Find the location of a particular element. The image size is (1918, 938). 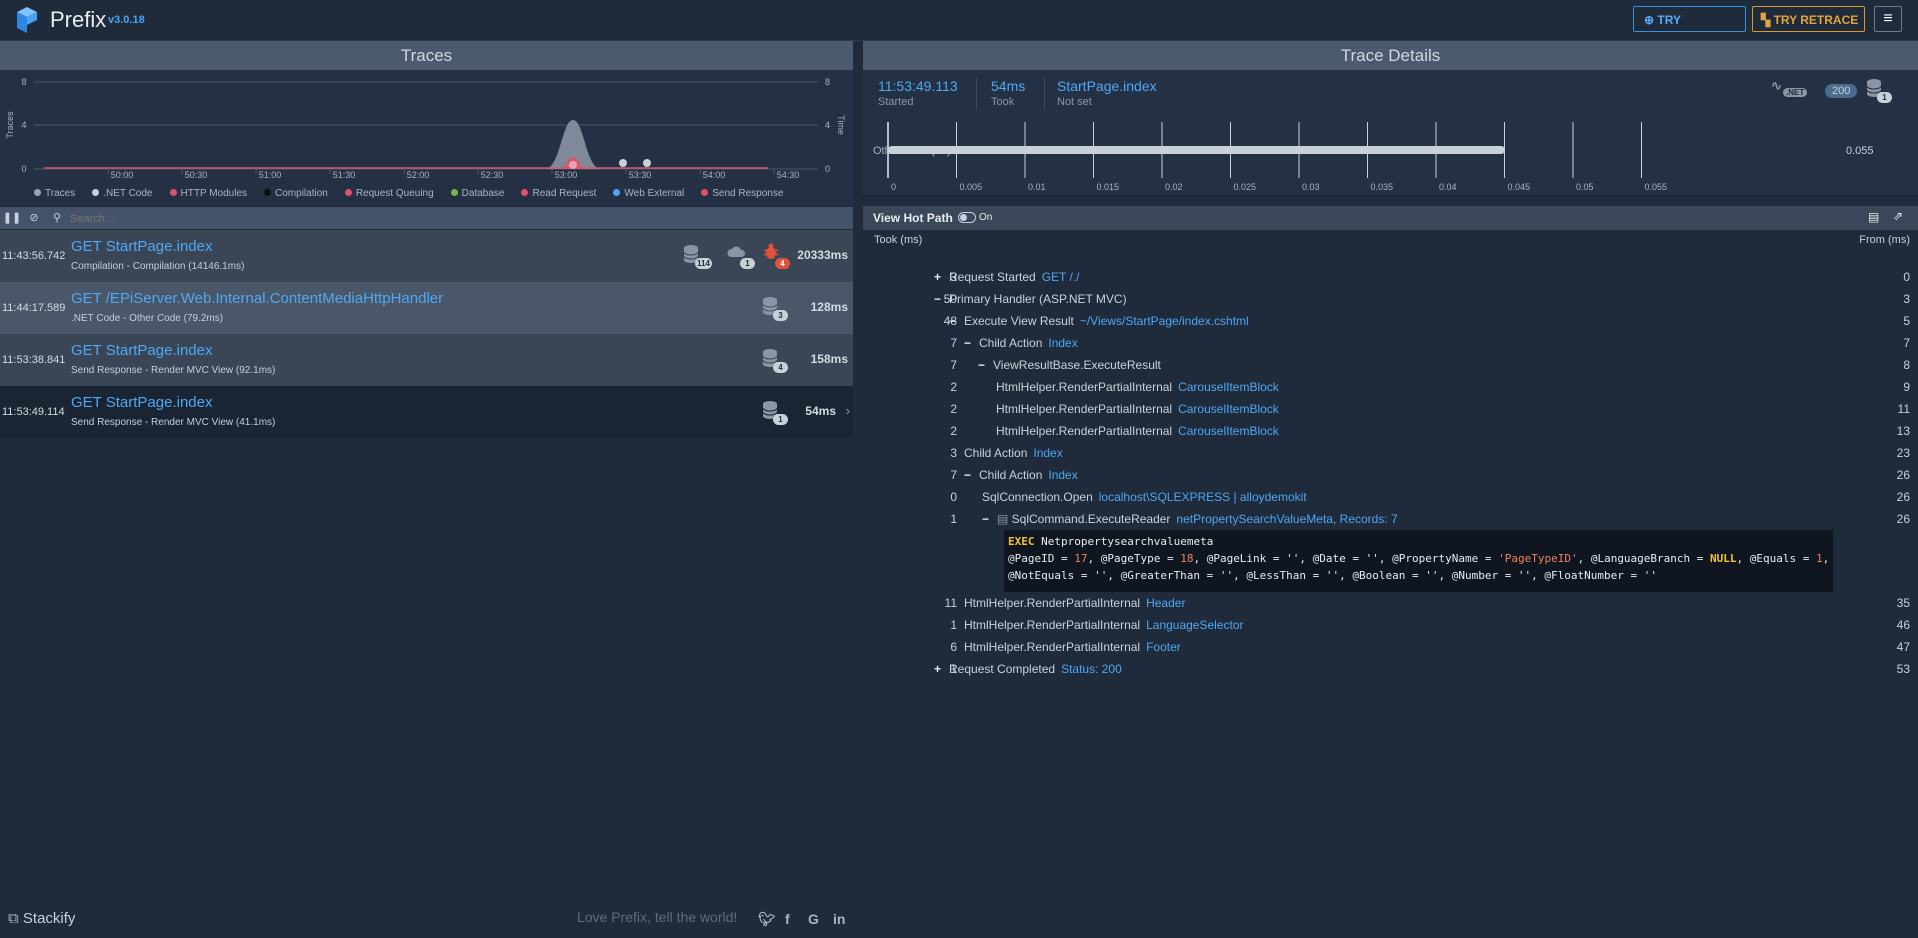

y-tick-left: 0 is located at coordinates (23, 169).